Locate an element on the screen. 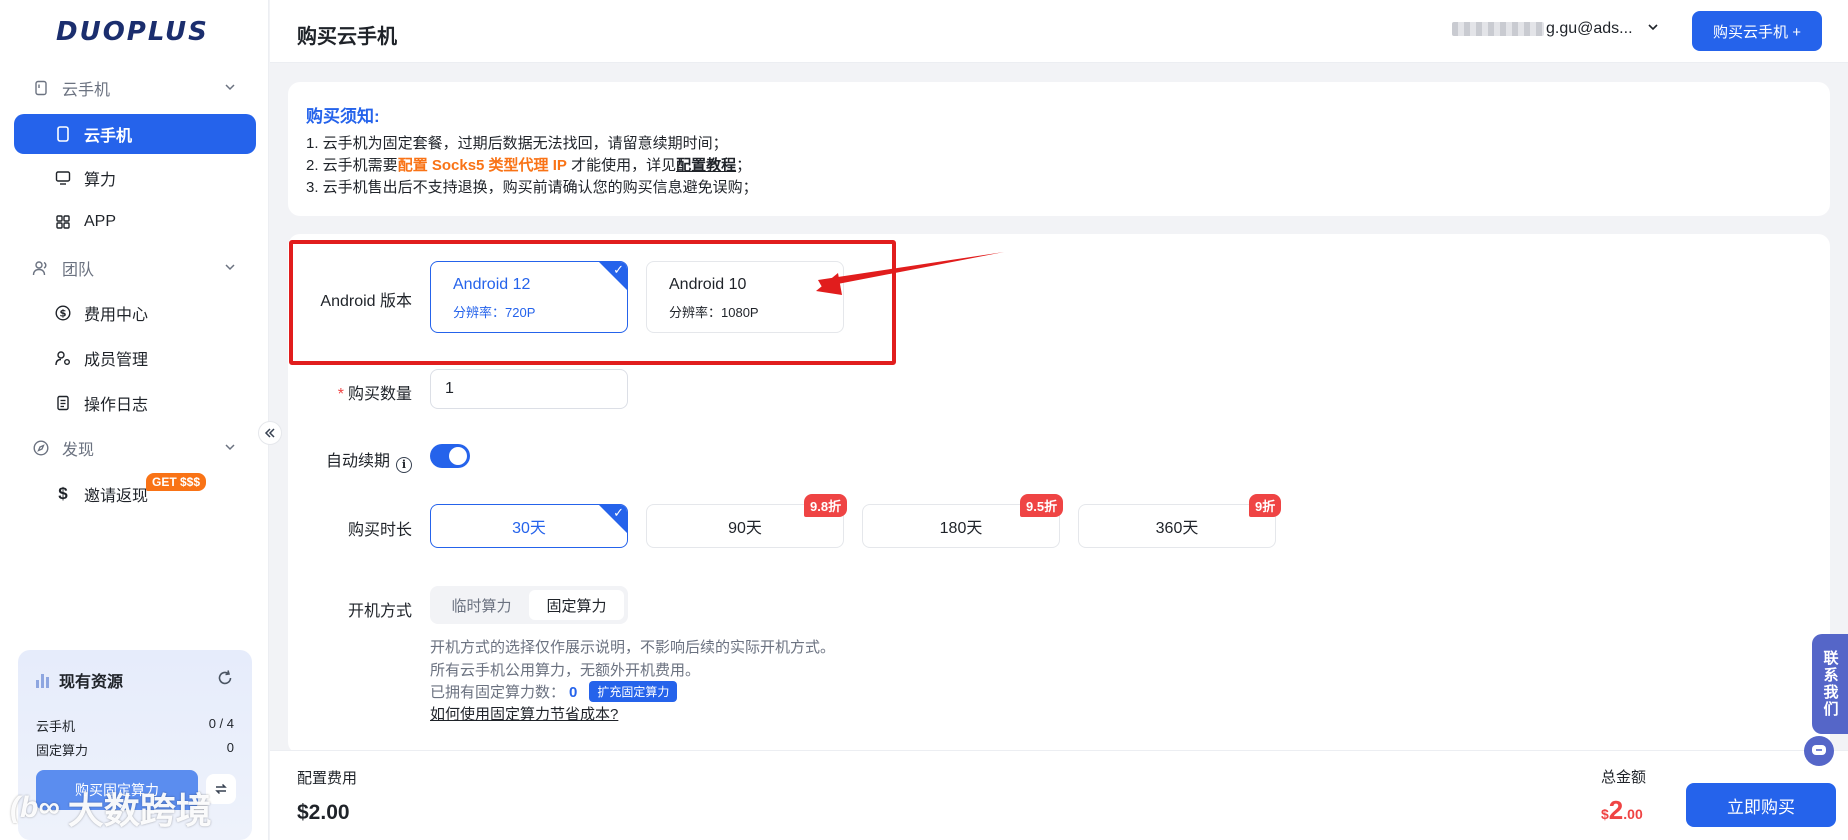 The image size is (1848, 840). sidebar-item-members: 成员管理 is located at coordinates (135, 358).